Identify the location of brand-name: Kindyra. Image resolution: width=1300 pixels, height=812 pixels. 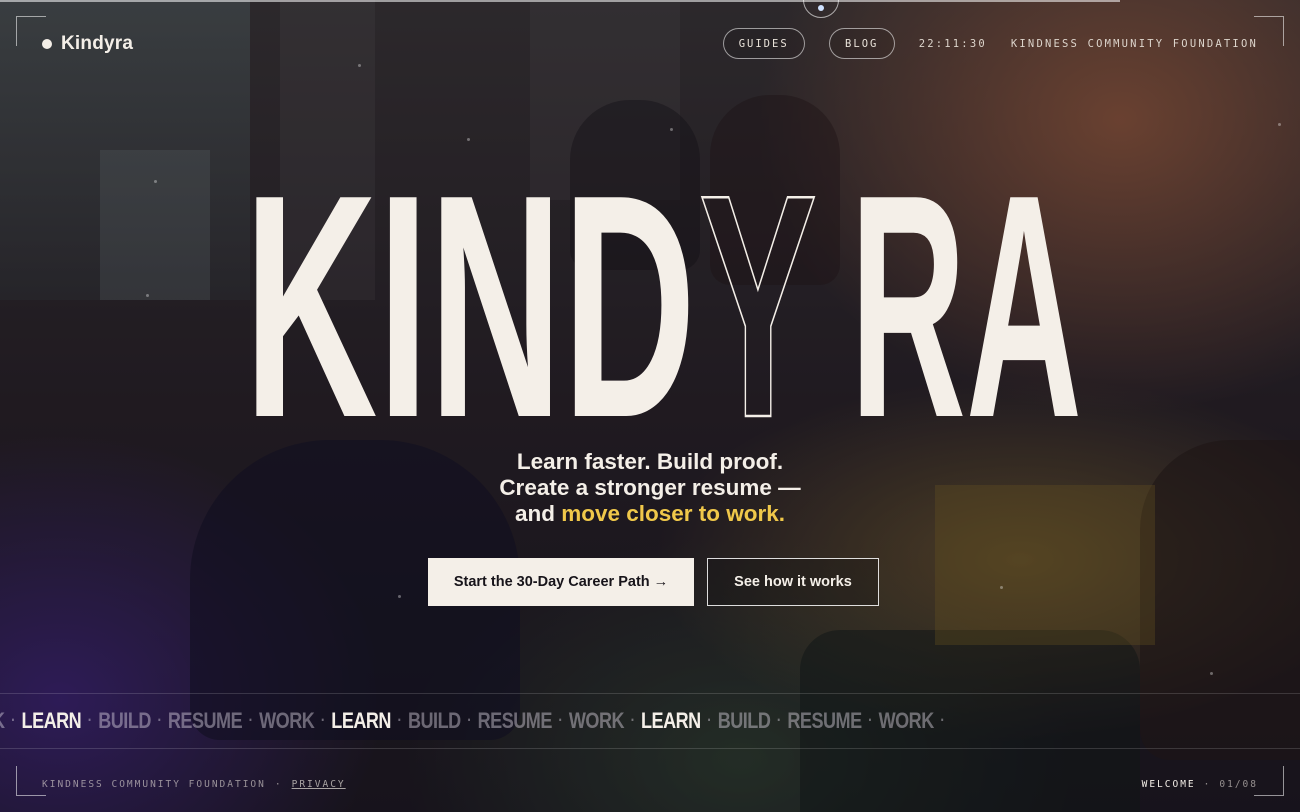
(97, 43).